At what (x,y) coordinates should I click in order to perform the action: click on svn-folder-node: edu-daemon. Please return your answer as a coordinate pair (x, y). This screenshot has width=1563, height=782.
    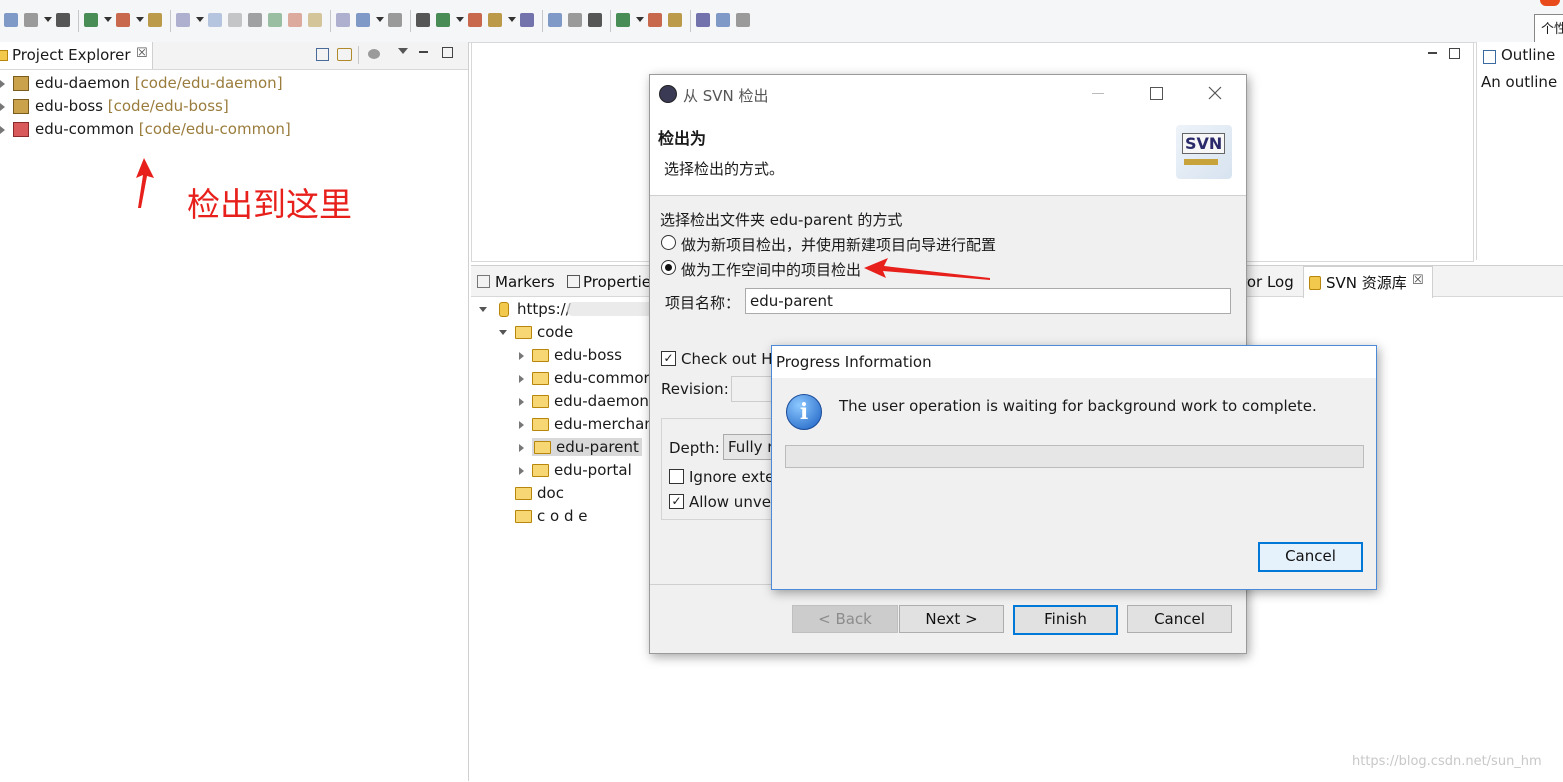
    Looking at the image, I should click on (584, 401).